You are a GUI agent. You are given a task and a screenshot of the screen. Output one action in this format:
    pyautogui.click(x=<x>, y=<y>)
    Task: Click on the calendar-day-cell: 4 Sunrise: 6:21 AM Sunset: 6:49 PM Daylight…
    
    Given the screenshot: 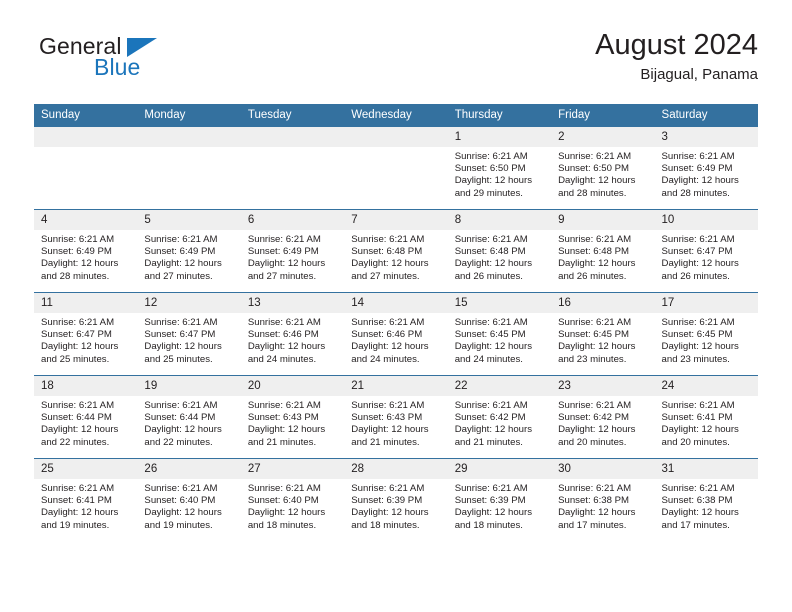 What is the action you would take?
    pyautogui.click(x=86, y=251)
    